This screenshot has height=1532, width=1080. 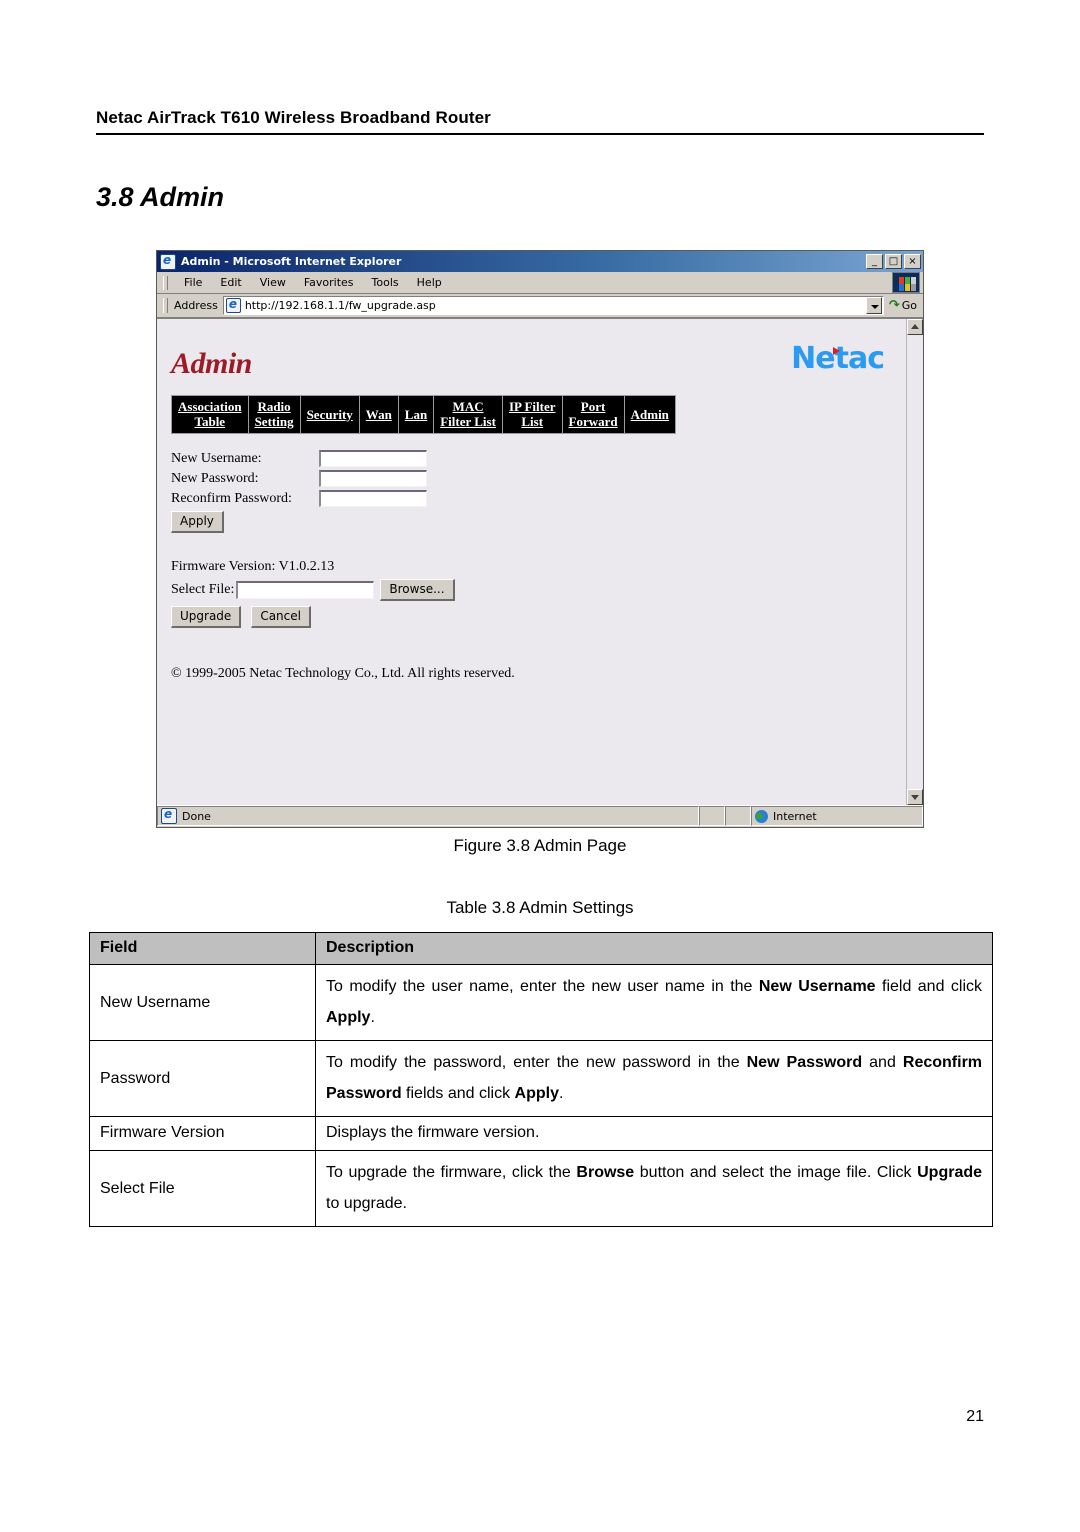 I want to click on menu-item-file: File, so click(x=193, y=282).